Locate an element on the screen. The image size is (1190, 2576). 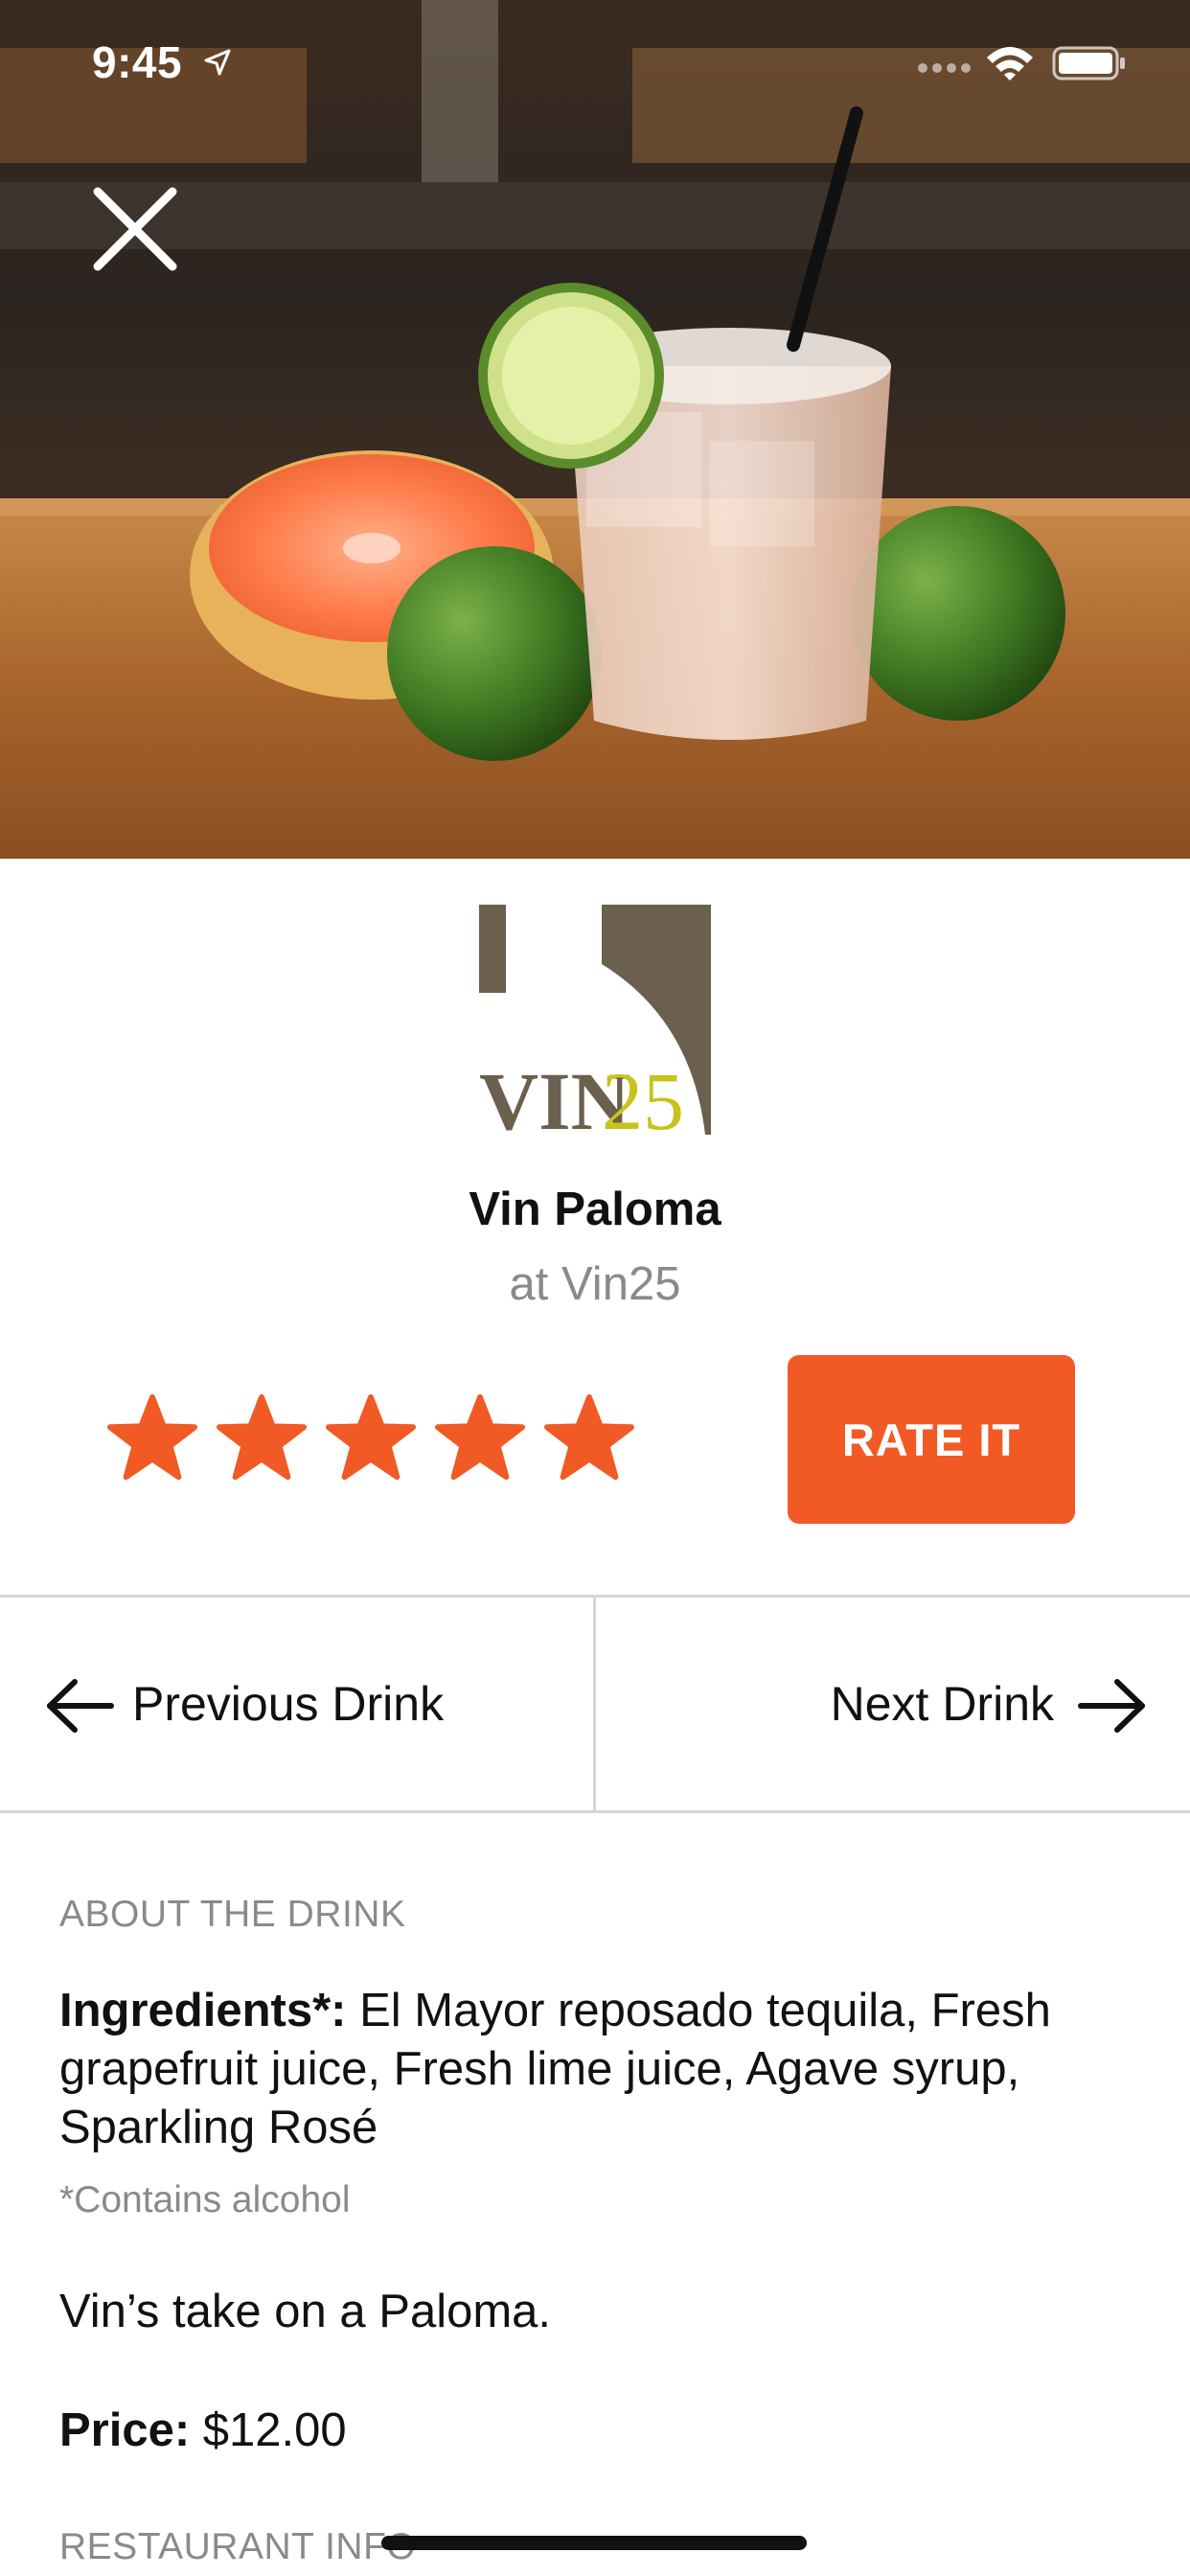
status-bar: 9:45 is located at coordinates (595, 63).